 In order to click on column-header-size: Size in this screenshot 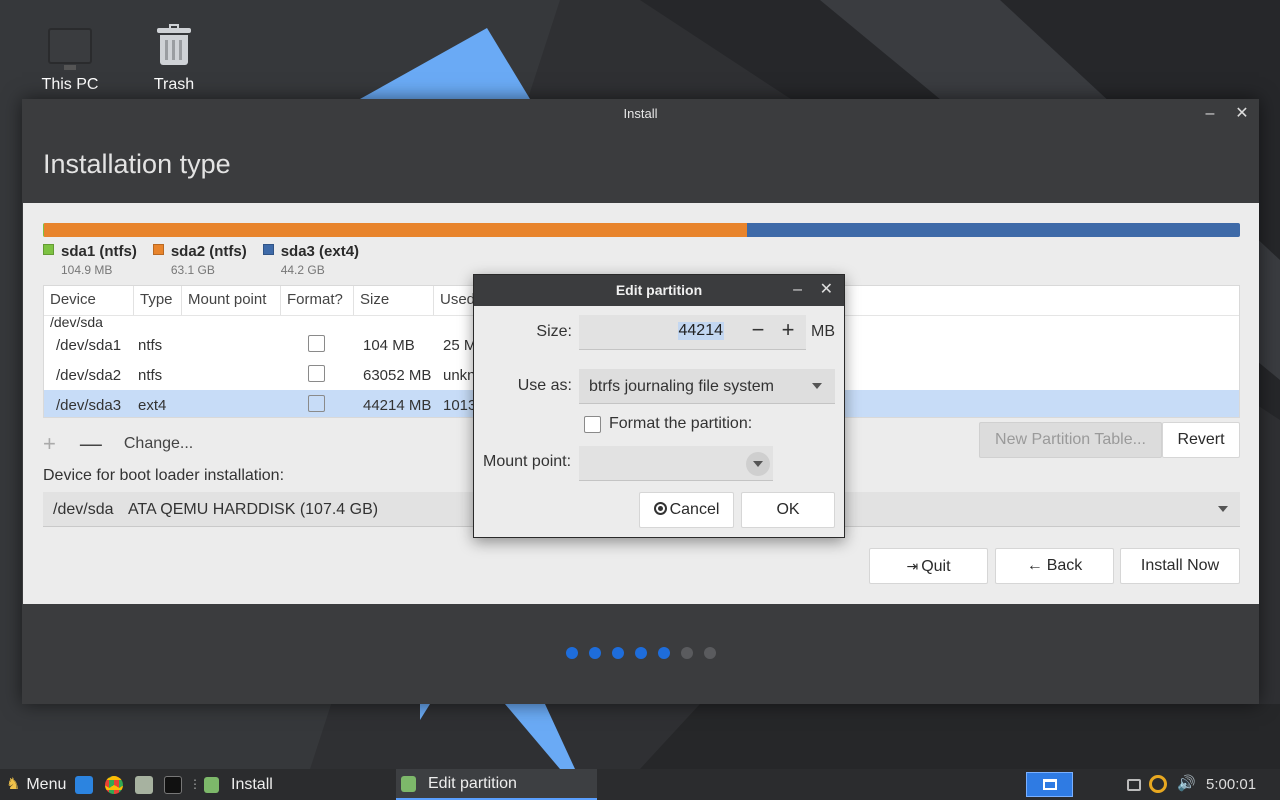, I will do `click(394, 300)`.